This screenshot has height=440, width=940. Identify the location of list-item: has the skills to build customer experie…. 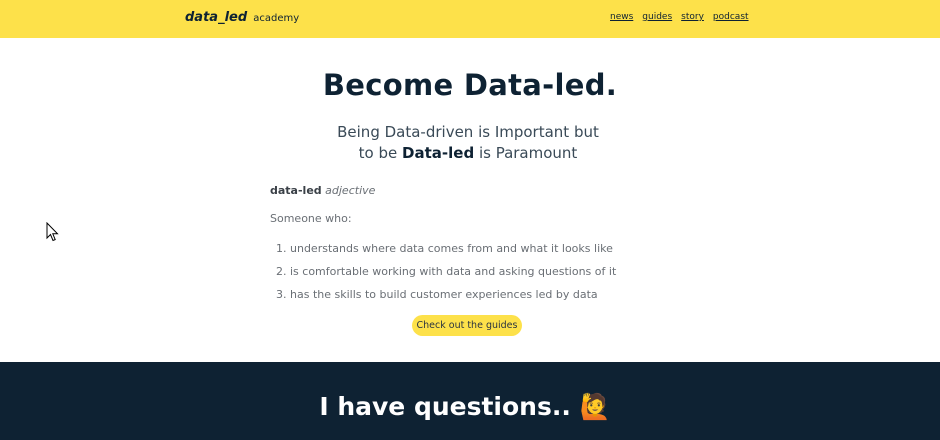
(453, 294).